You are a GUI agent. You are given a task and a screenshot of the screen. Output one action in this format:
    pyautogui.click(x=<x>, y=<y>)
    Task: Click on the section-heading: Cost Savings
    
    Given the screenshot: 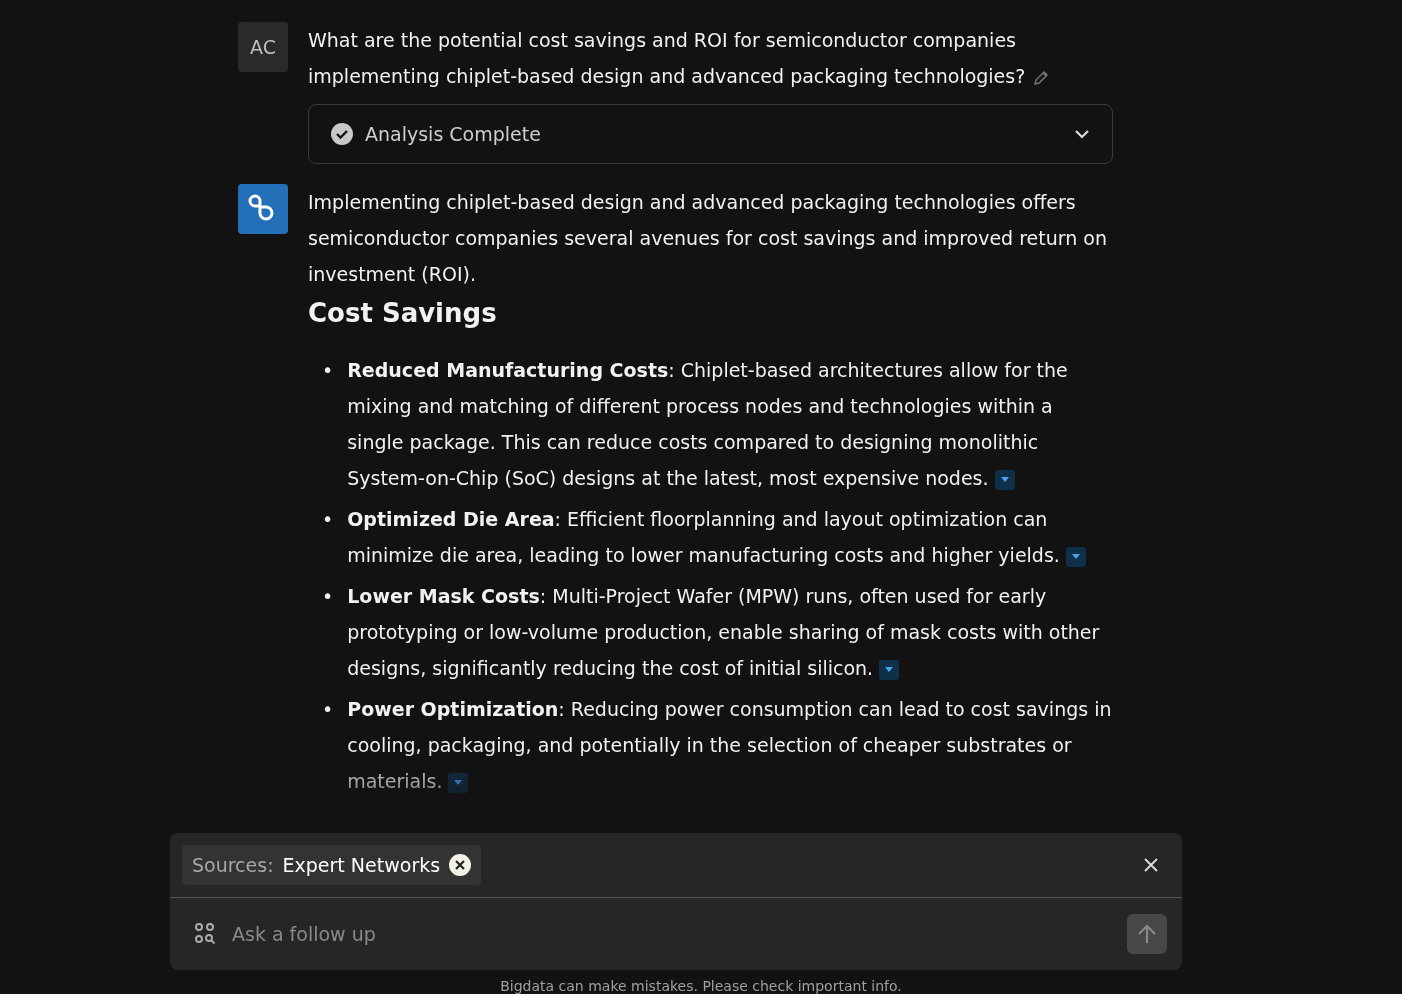 What is the action you would take?
    pyautogui.click(x=403, y=313)
    